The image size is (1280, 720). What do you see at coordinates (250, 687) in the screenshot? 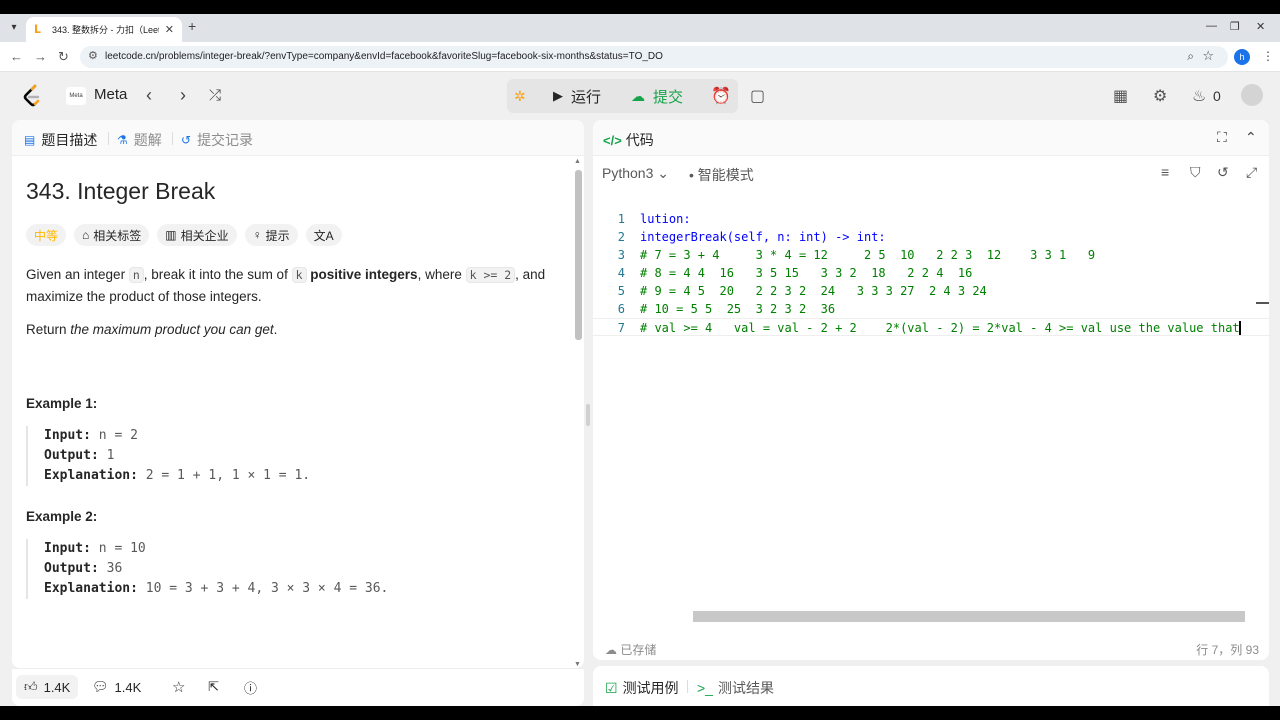
I see `help-icon: ⓘ` at bounding box center [250, 687].